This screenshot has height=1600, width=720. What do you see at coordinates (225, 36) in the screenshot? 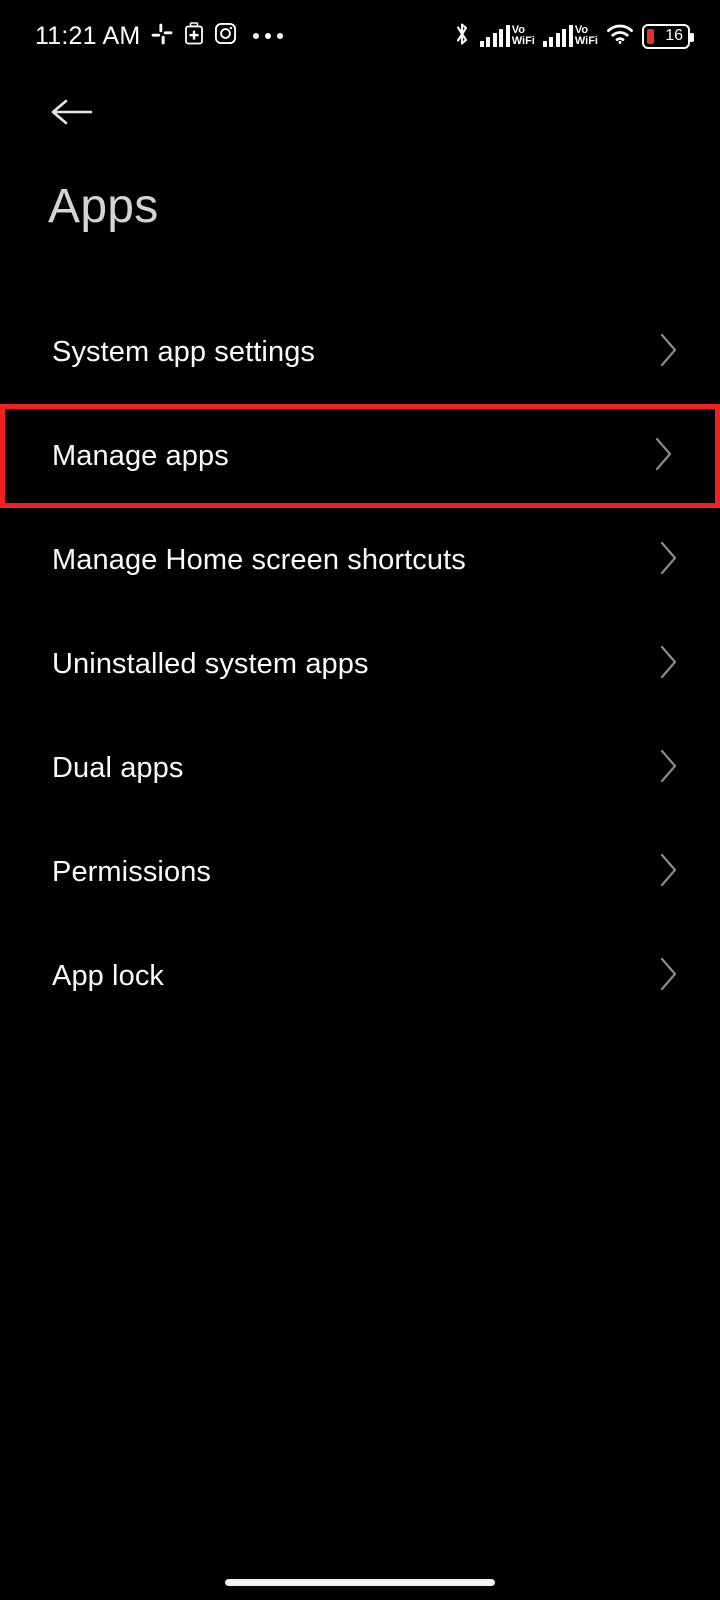
I see `instagram-icon` at bounding box center [225, 36].